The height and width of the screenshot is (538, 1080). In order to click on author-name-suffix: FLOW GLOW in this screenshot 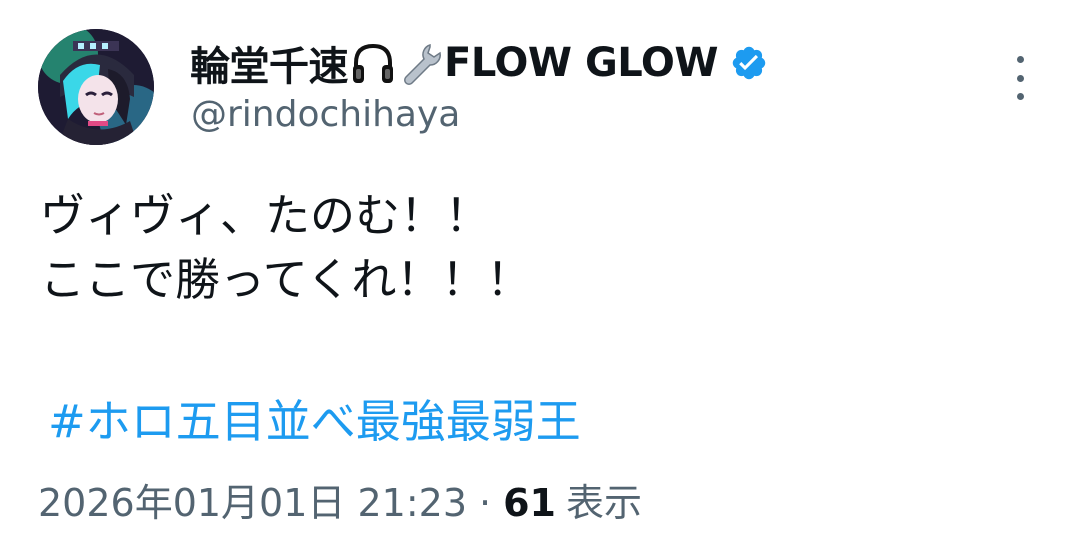, I will do `click(581, 63)`.